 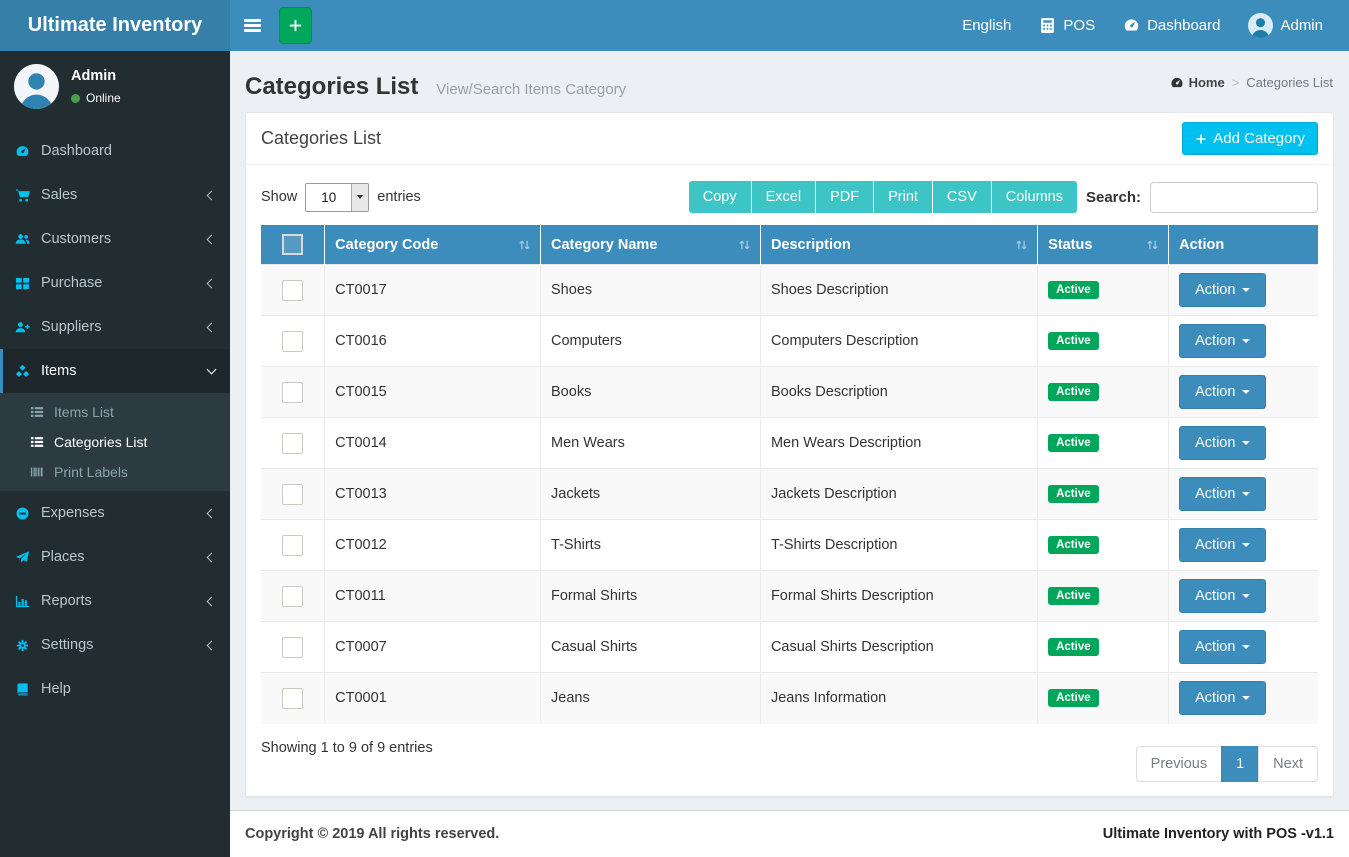 I want to click on sidebar-toggle-button, so click(x=252, y=25).